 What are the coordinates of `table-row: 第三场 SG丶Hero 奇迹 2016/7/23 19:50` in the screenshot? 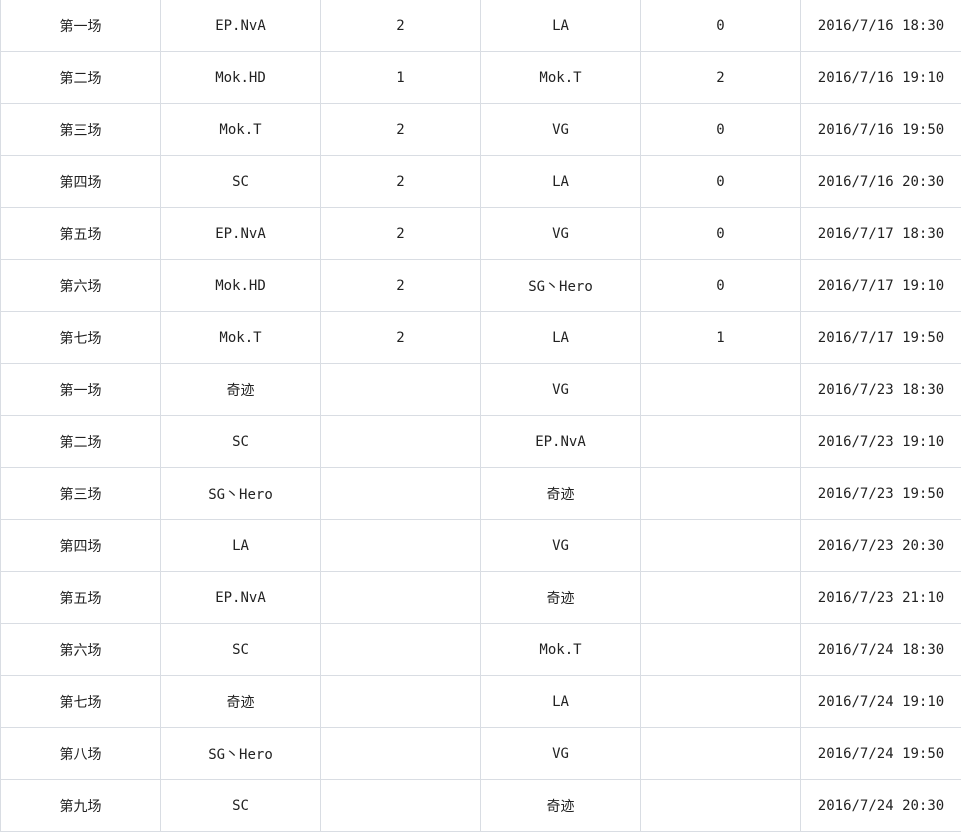 It's located at (480, 493).